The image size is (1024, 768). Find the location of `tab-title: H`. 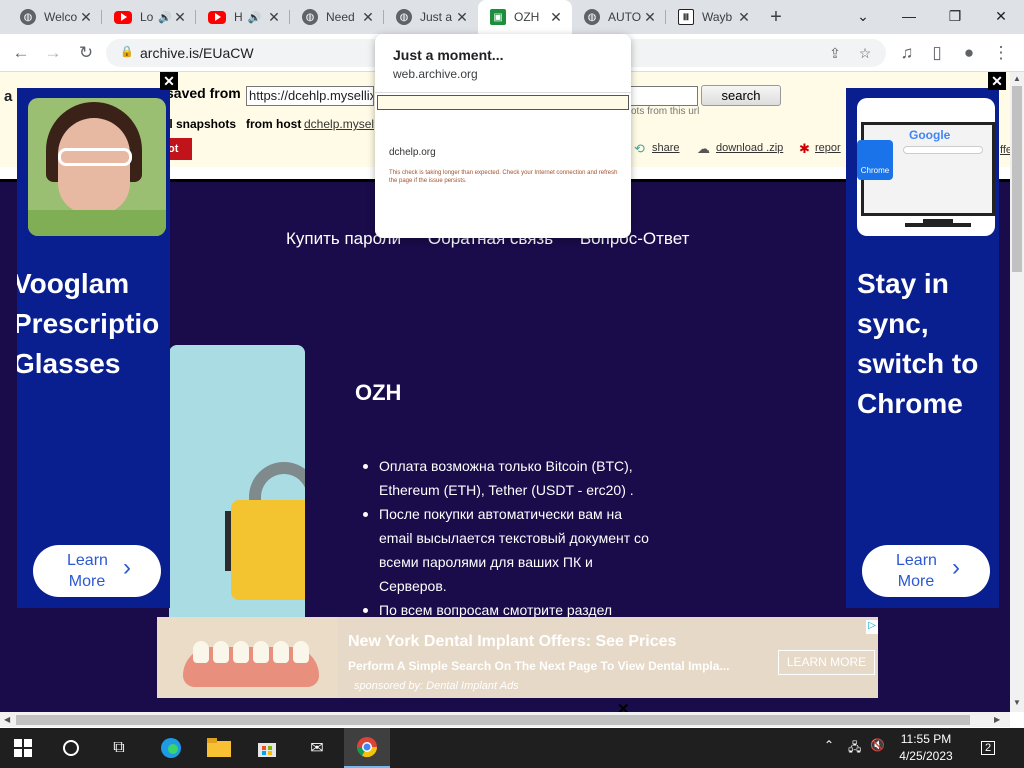

tab-title: H is located at coordinates (238, 17).